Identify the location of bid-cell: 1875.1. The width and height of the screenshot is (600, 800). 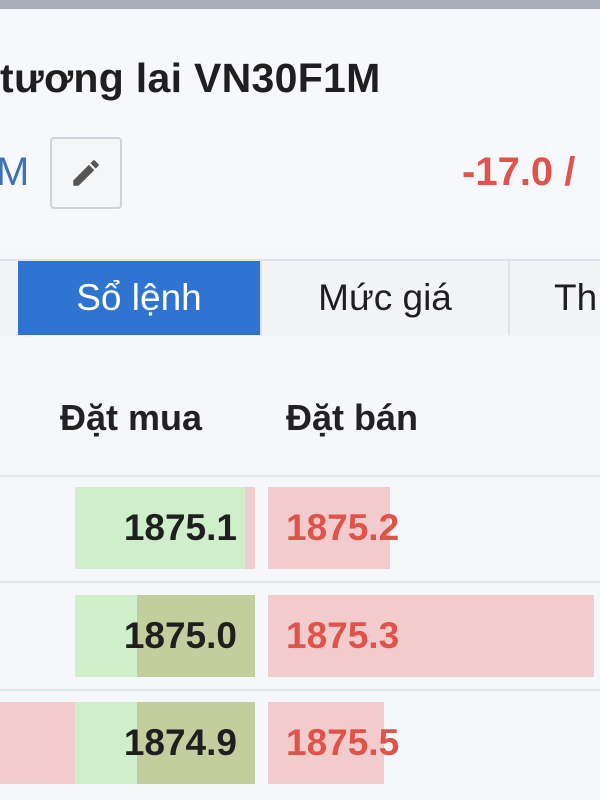
(165, 528).